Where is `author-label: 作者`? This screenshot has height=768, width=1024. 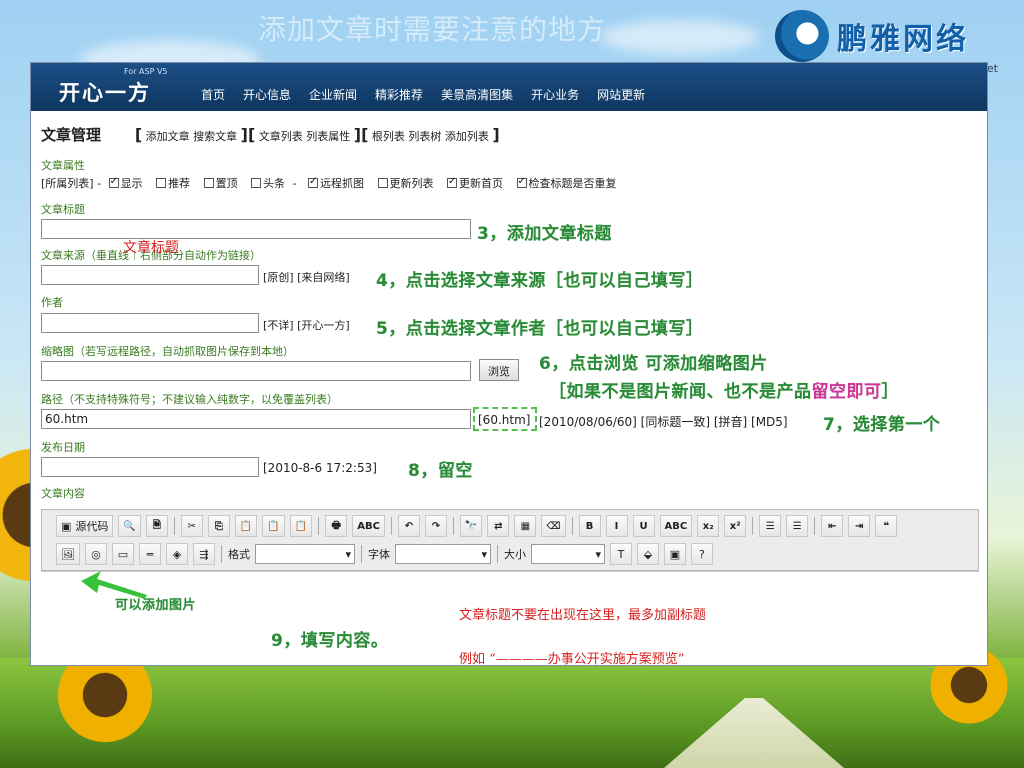
author-label: 作者 is located at coordinates (52, 302).